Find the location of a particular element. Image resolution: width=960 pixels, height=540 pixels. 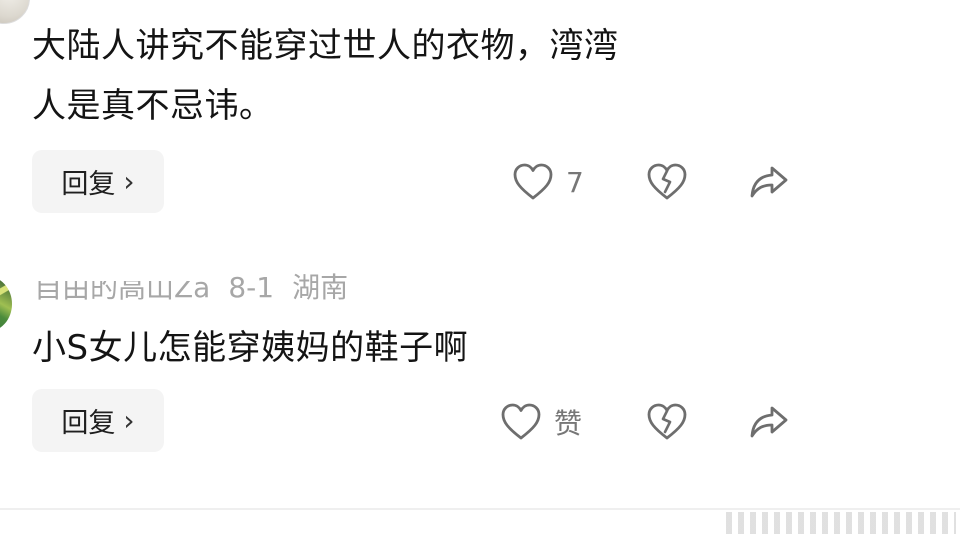

comment-text-line: 人是真不忌讳。 is located at coordinates (153, 106).